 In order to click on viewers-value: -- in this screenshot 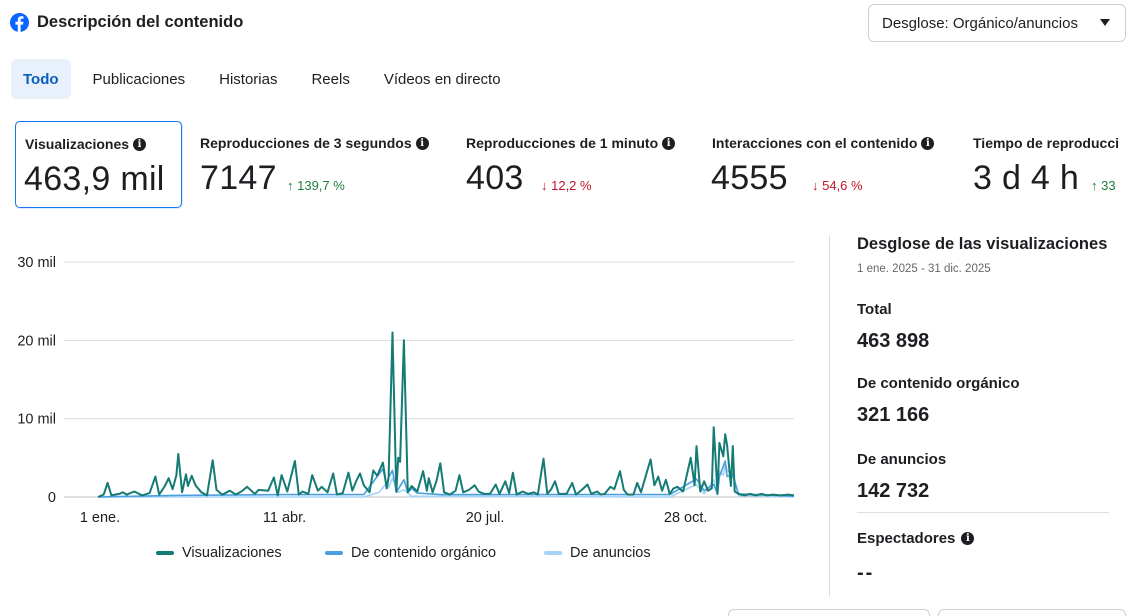, I will do `click(866, 573)`.